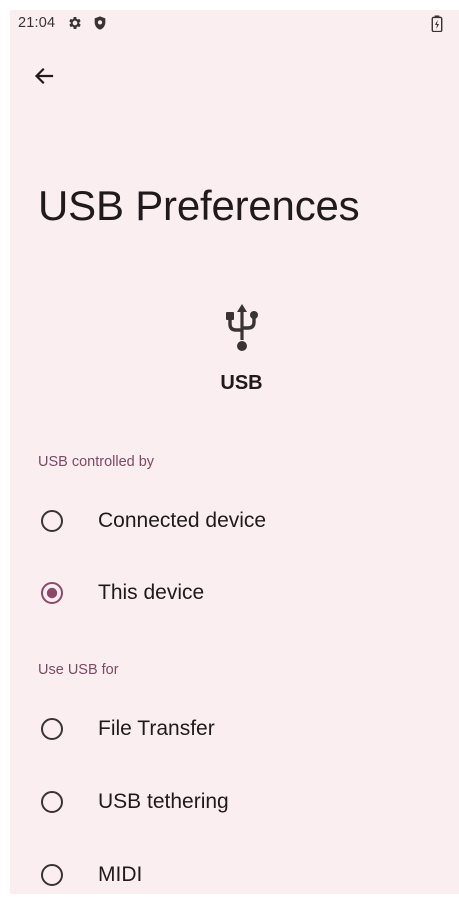  What do you see at coordinates (199, 205) in the screenshot?
I see `page-title: USB Preferences` at bounding box center [199, 205].